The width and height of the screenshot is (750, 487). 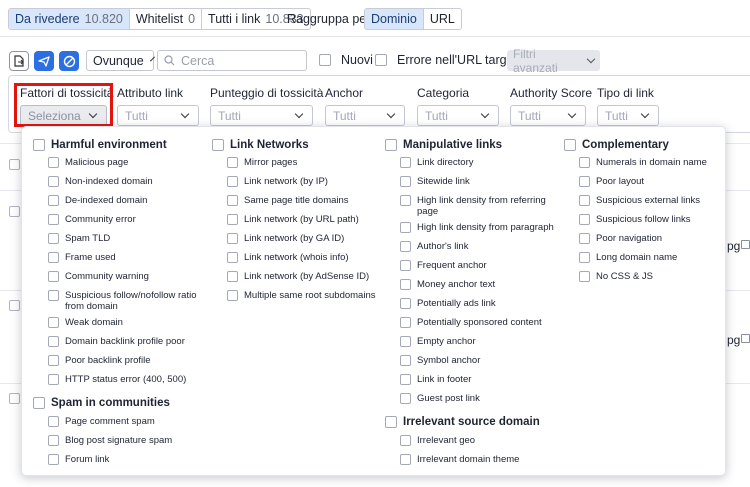 I want to click on option-item: Money anchor text, so click(x=480, y=284).